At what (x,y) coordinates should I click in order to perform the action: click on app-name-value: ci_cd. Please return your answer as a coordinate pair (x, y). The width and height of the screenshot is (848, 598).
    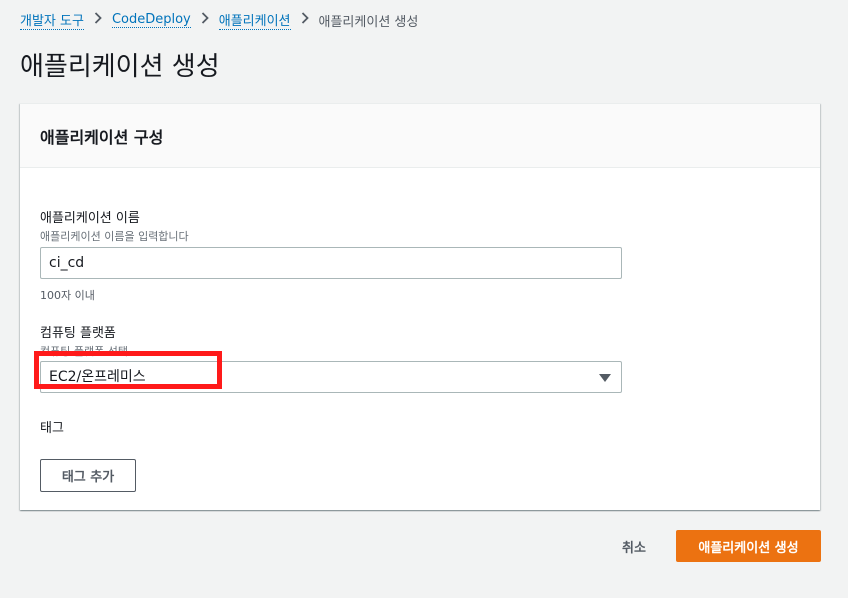
    Looking at the image, I should click on (67, 263).